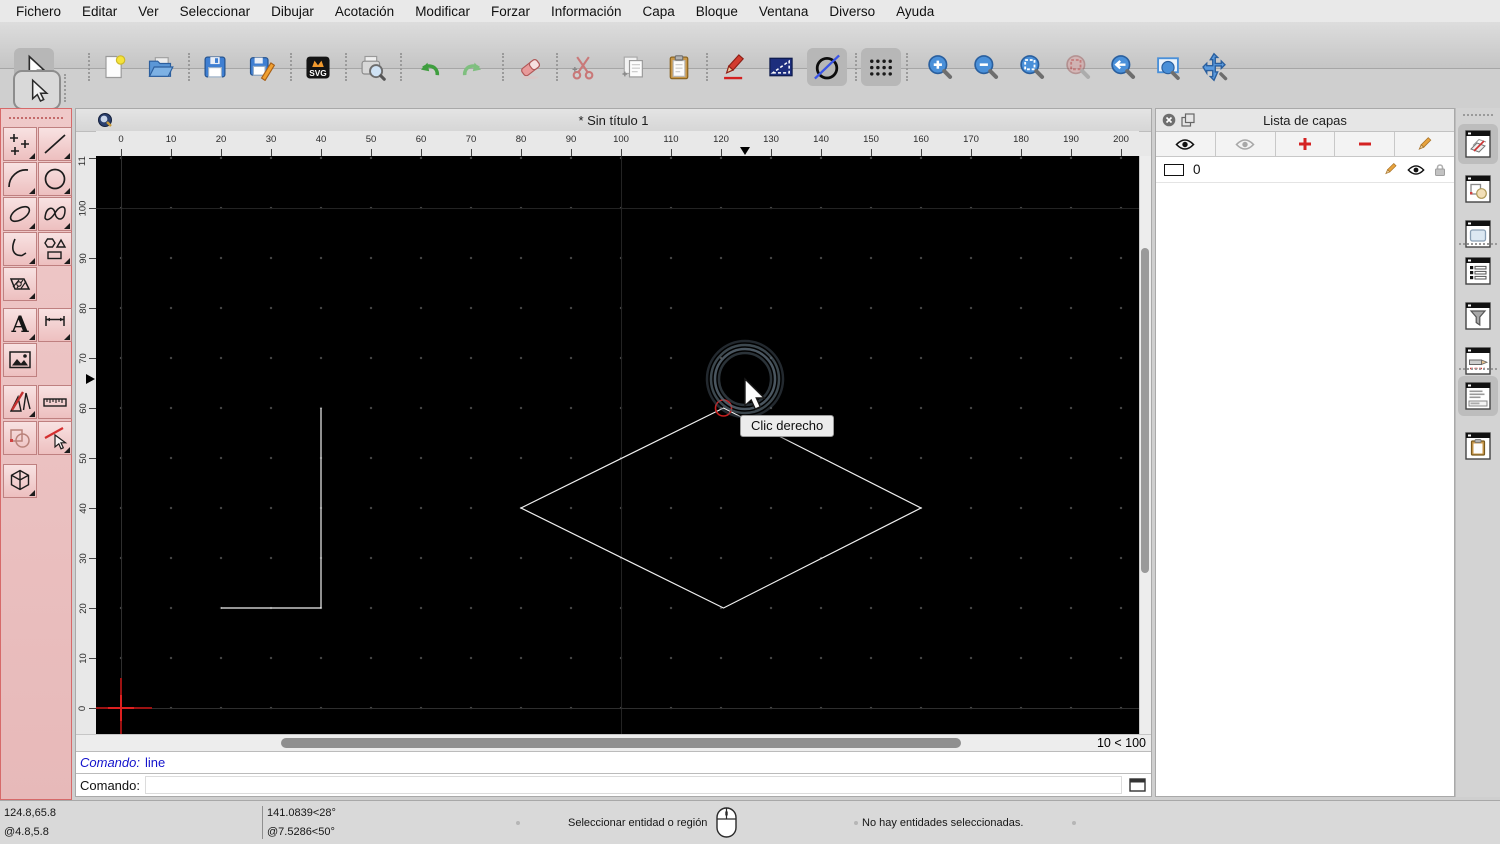  Describe the element at coordinates (633, 67) in the screenshot. I see `copy-button` at that location.